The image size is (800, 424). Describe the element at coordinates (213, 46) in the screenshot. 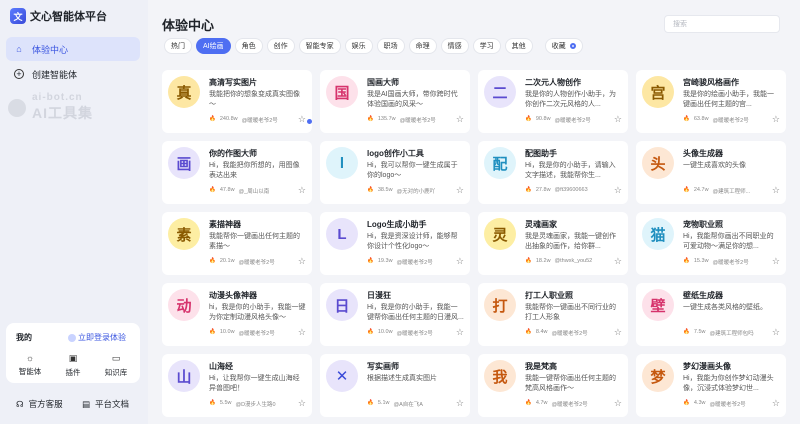

I see `filter-ai-painting: AI绘画` at that location.